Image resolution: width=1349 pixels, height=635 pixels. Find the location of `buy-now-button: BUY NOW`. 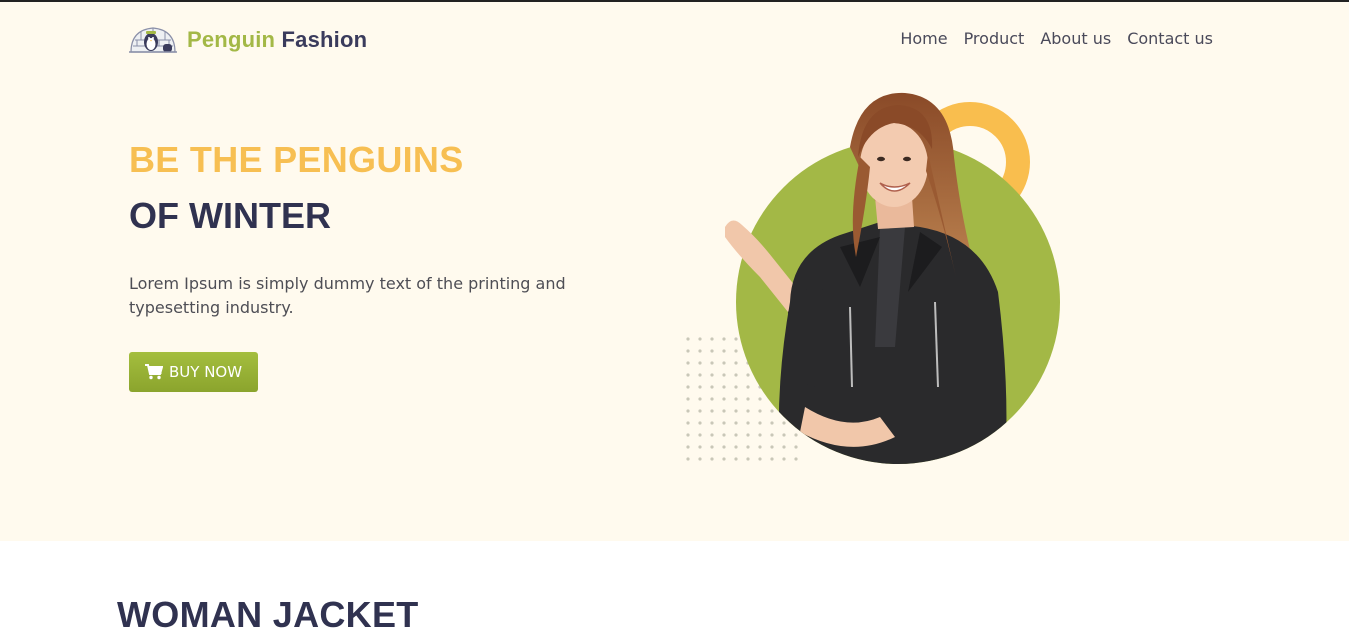

buy-now-button: BUY NOW is located at coordinates (194, 372).